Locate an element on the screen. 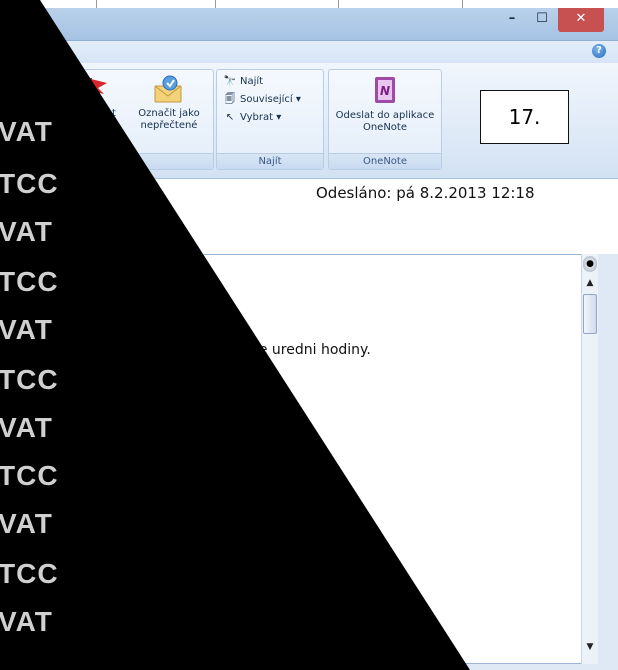 This screenshot has width=618, height=670. binoculars-icon: 🔭 is located at coordinates (230, 81).